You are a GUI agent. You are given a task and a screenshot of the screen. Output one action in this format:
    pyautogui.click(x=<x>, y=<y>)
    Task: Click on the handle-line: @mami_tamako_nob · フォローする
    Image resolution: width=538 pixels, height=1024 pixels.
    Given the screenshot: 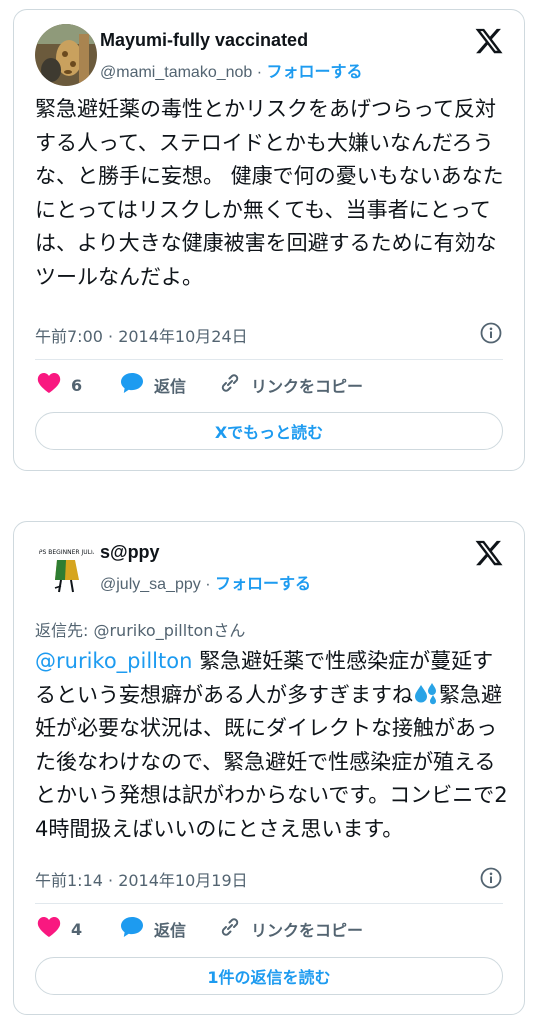 What is the action you would take?
    pyautogui.click(x=231, y=70)
    